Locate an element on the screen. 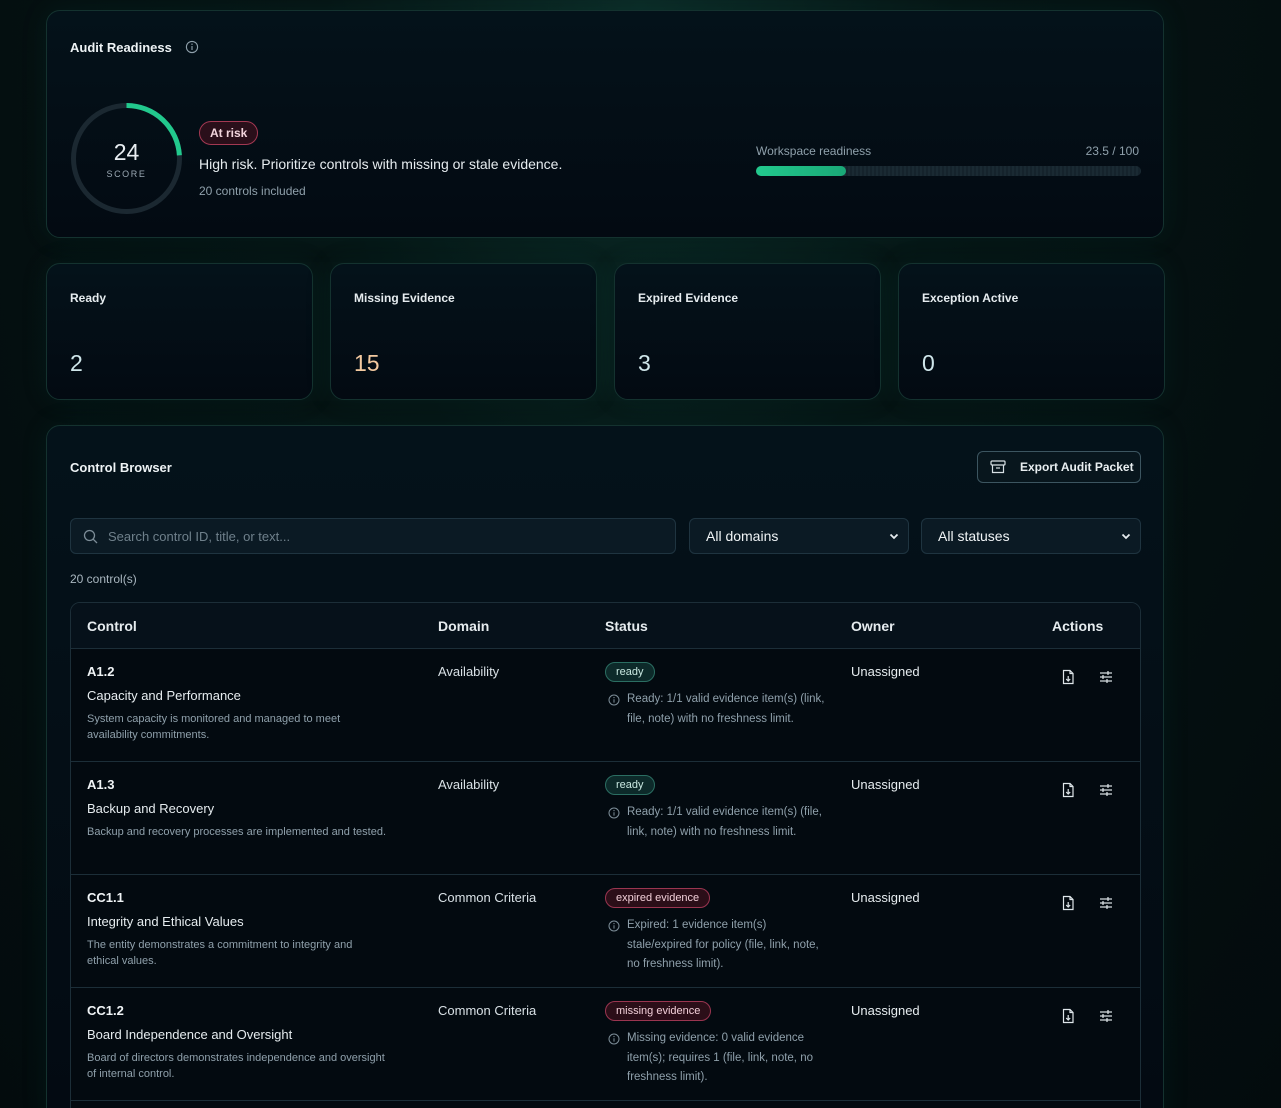  search-box is located at coordinates (373, 536).